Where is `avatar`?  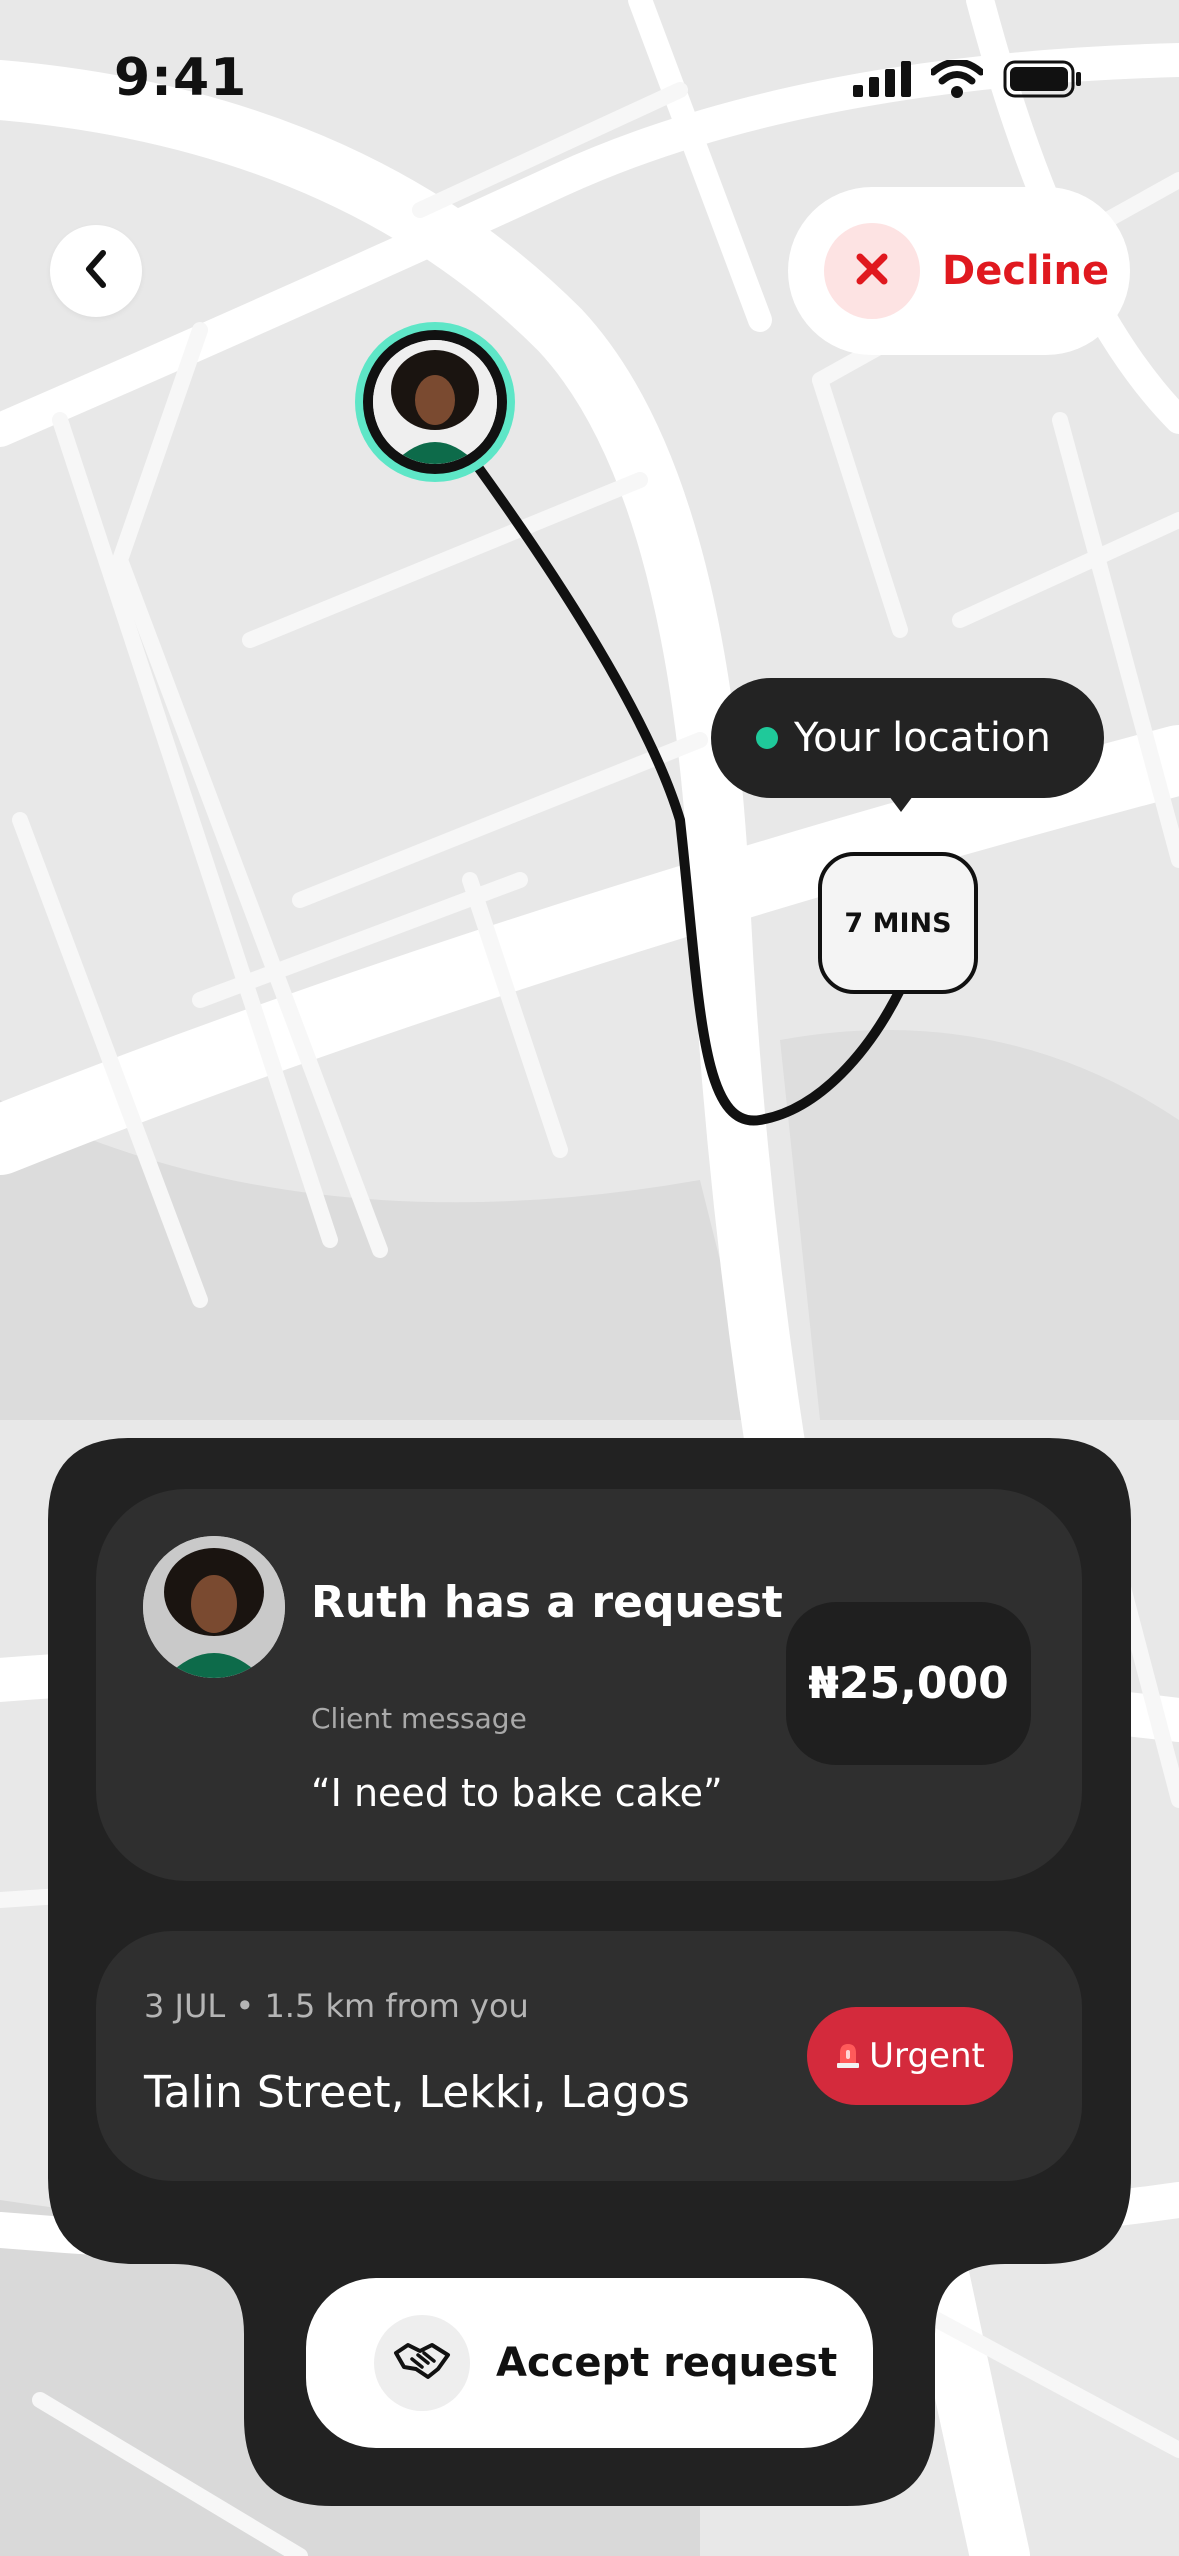 avatar is located at coordinates (214, 1607).